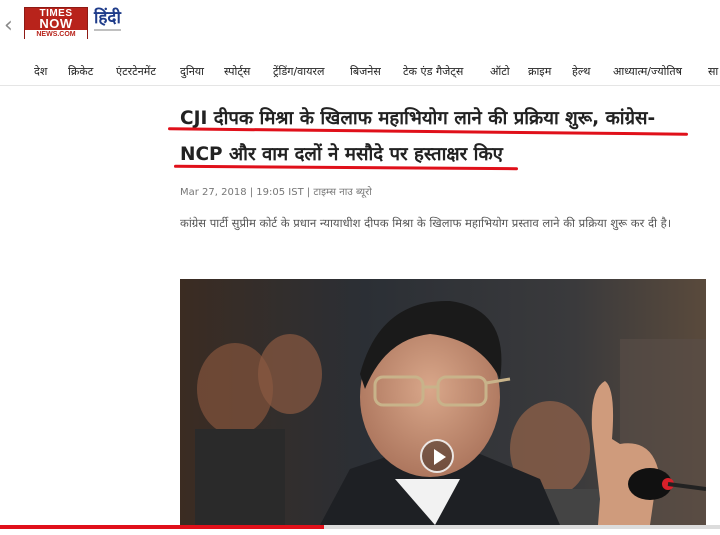 The width and height of the screenshot is (720, 535). Describe the element at coordinates (360, 26) in the screenshot. I see `top-bar: ‹ TIMES NOW NEWS.COM हिंदी` at that location.